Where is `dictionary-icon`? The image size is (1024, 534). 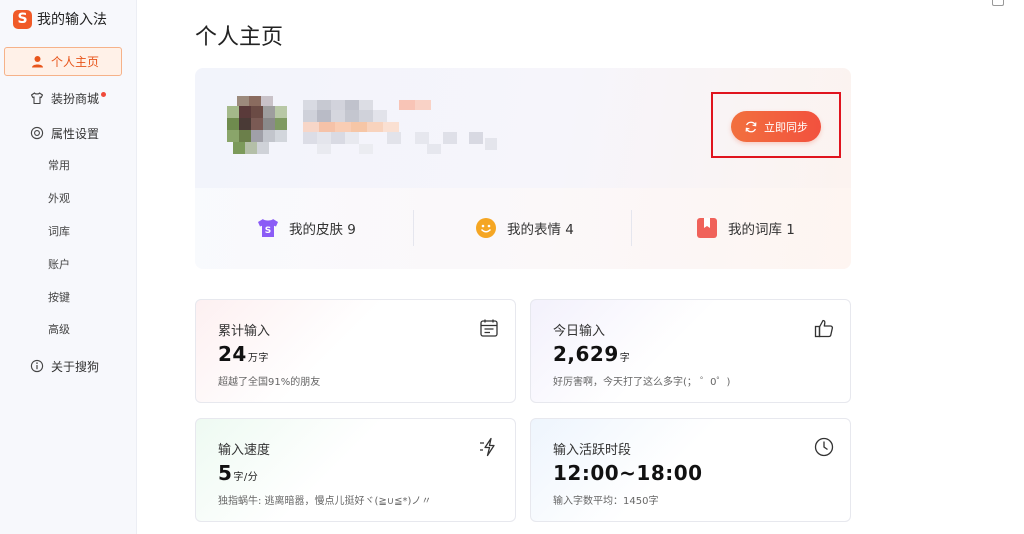 dictionary-icon is located at coordinates (707, 228).